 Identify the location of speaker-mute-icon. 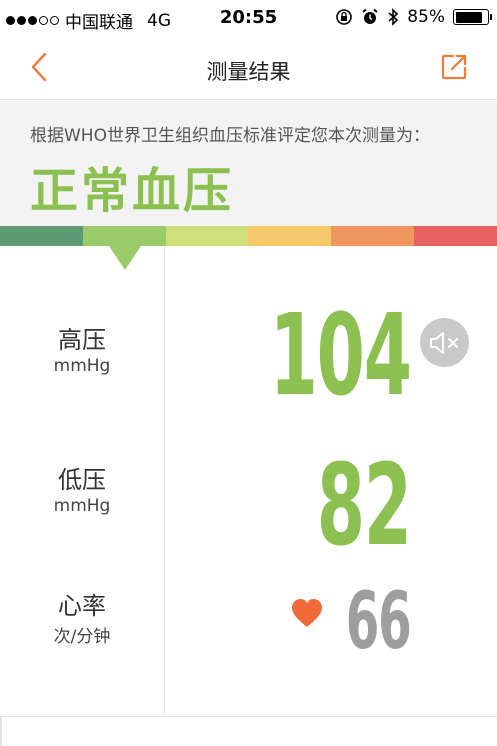
(443, 342).